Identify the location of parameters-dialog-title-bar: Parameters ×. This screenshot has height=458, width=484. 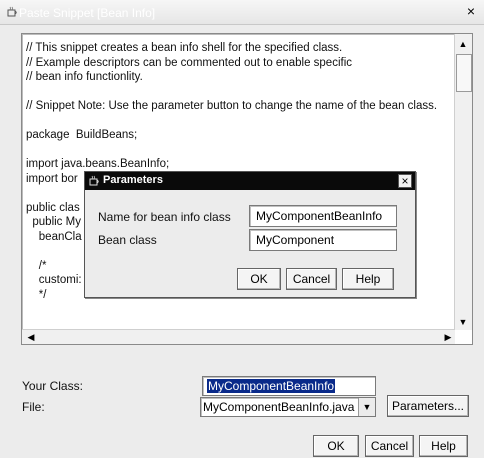
(250, 181).